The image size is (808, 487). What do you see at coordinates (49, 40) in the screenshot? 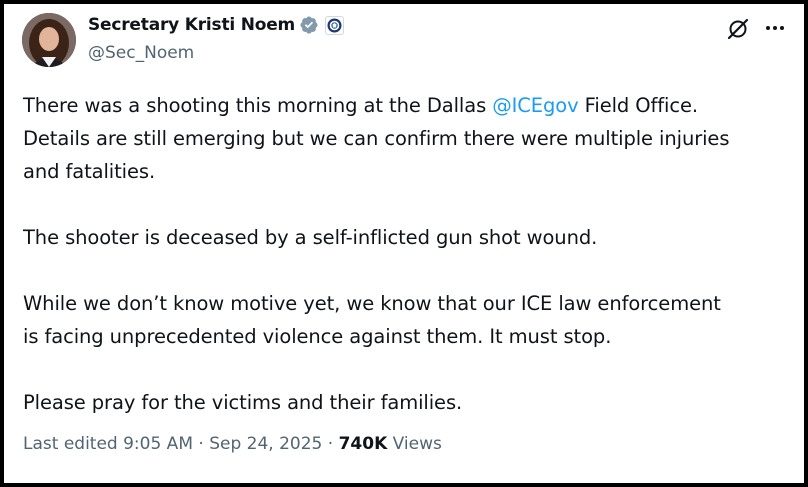
I see `avatar` at bounding box center [49, 40].